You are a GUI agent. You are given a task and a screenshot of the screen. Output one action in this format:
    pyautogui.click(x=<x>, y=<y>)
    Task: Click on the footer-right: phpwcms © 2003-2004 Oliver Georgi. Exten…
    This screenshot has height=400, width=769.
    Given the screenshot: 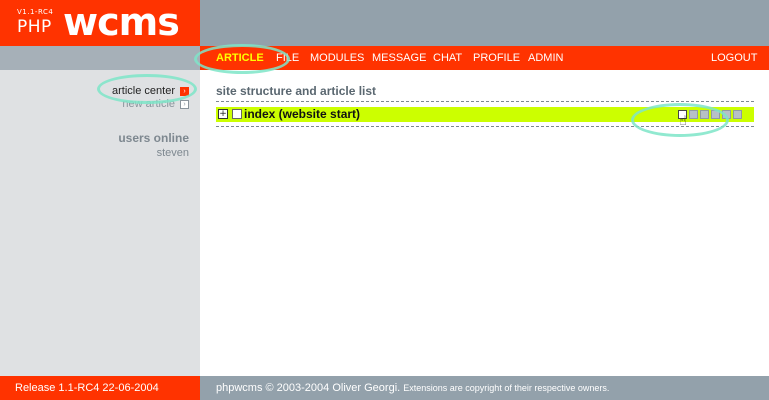 What is the action you would take?
    pyautogui.click(x=484, y=388)
    